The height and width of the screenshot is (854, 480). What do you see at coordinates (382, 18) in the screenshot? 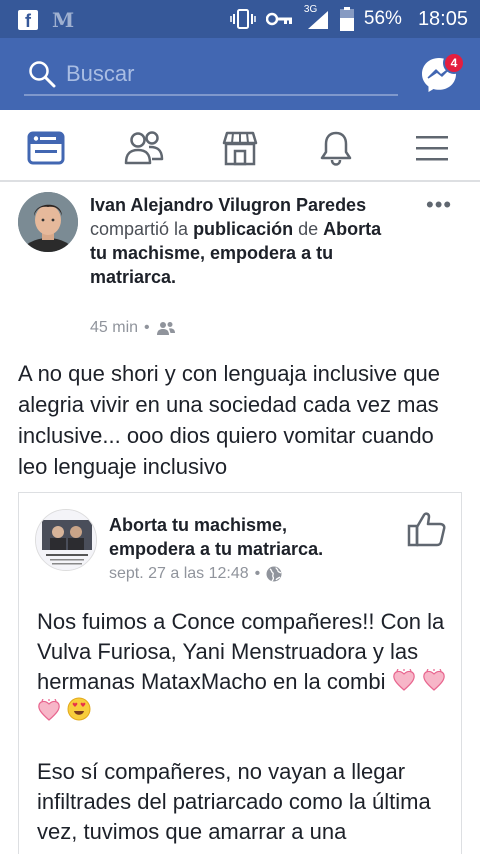
I see `battery-percentage: 56%` at bounding box center [382, 18].